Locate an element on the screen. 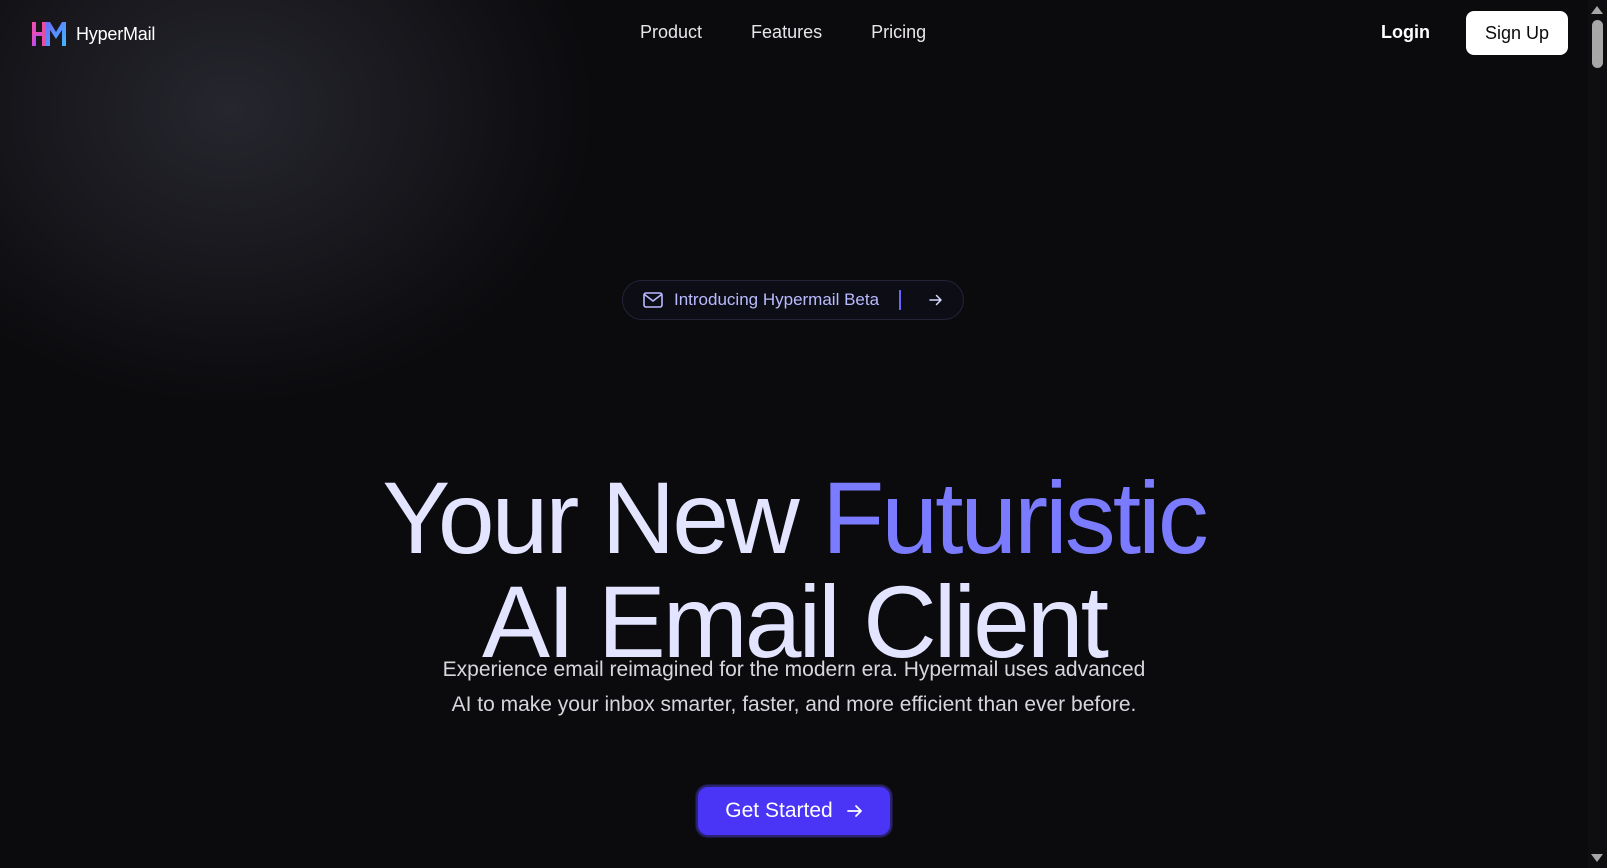 Image resolution: width=1607 pixels, height=868 pixels. hero-title-part1: Your New is located at coordinates (602, 518).